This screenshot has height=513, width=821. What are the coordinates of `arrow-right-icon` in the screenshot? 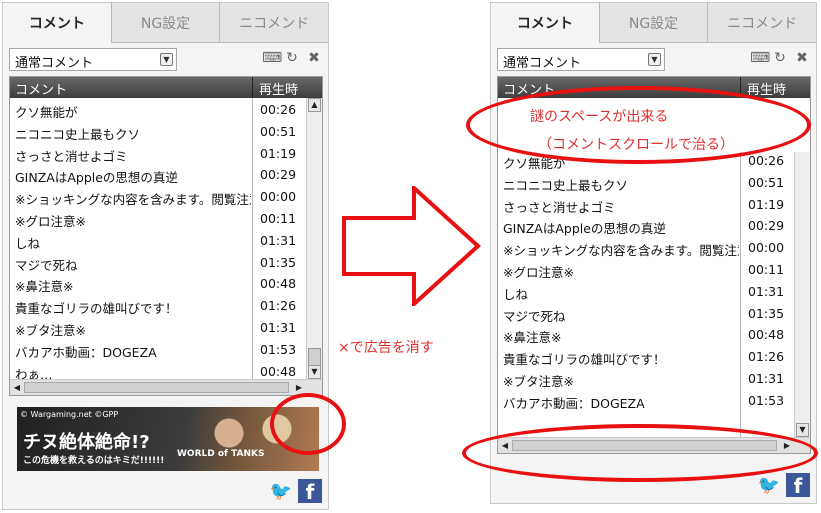 It's located at (411, 246).